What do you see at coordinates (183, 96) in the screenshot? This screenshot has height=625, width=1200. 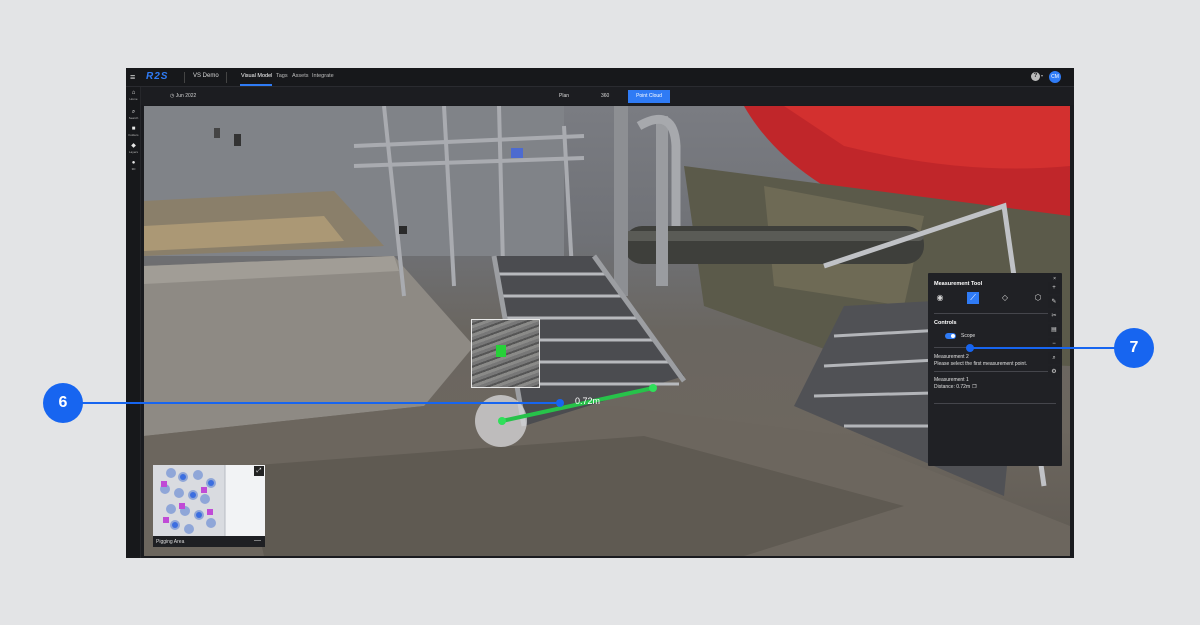 I see `capture-date: ◷ Jun 2022` at bounding box center [183, 96].